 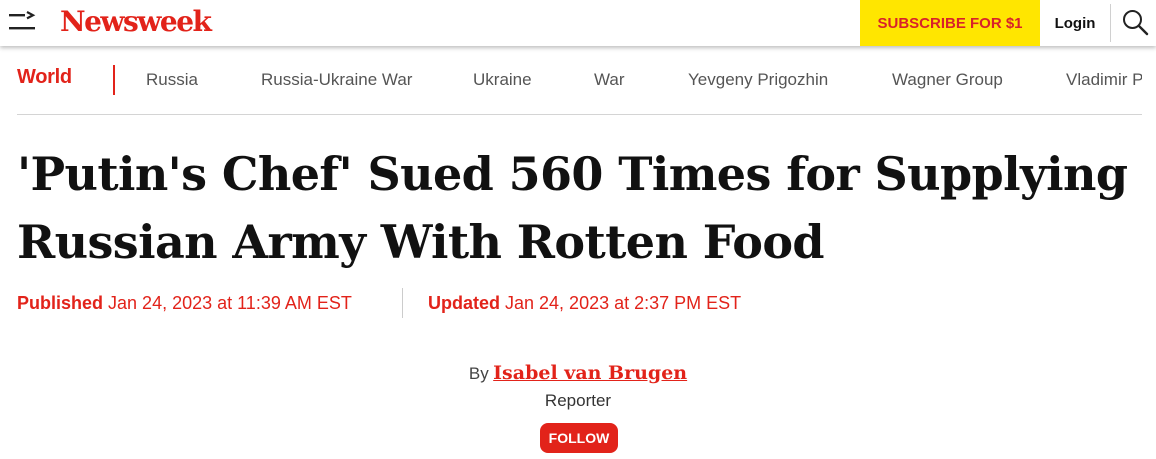 What do you see at coordinates (1075, 23) in the screenshot?
I see `login-button: Login` at bounding box center [1075, 23].